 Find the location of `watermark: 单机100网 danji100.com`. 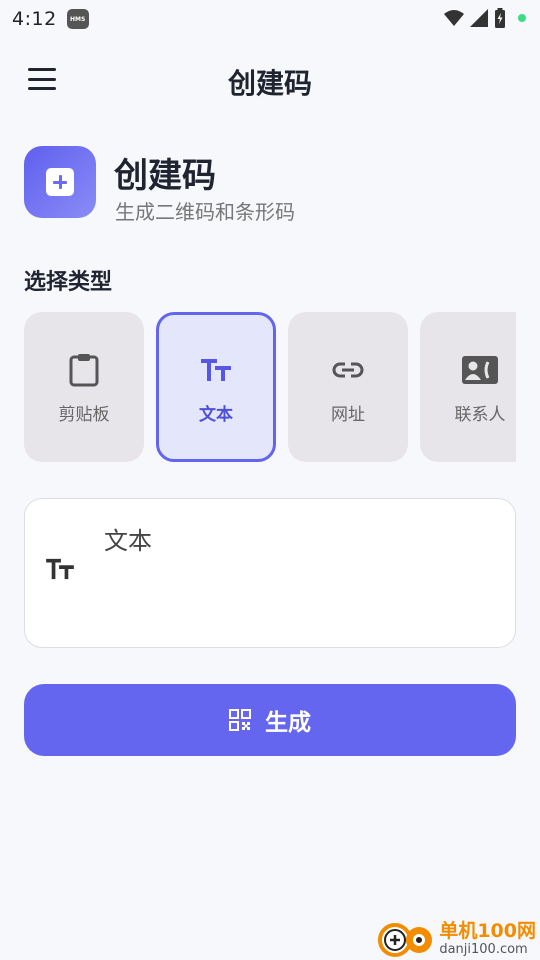

watermark: 单机100网 danji100.com is located at coordinates (455, 938).